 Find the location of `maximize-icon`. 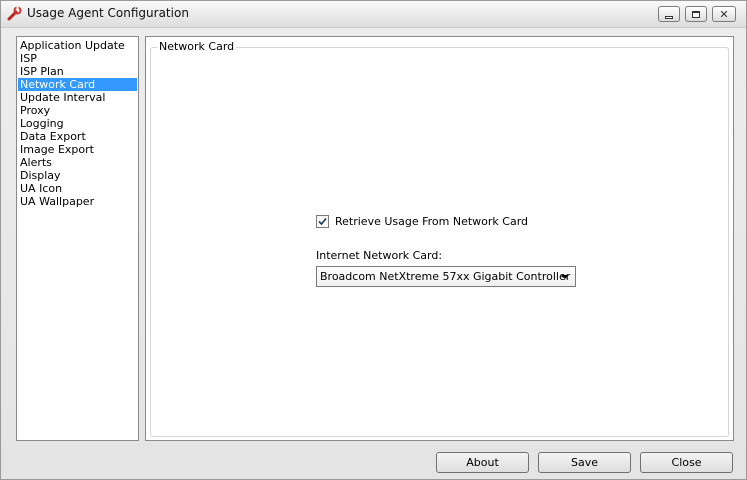

maximize-icon is located at coordinates (696, 14).